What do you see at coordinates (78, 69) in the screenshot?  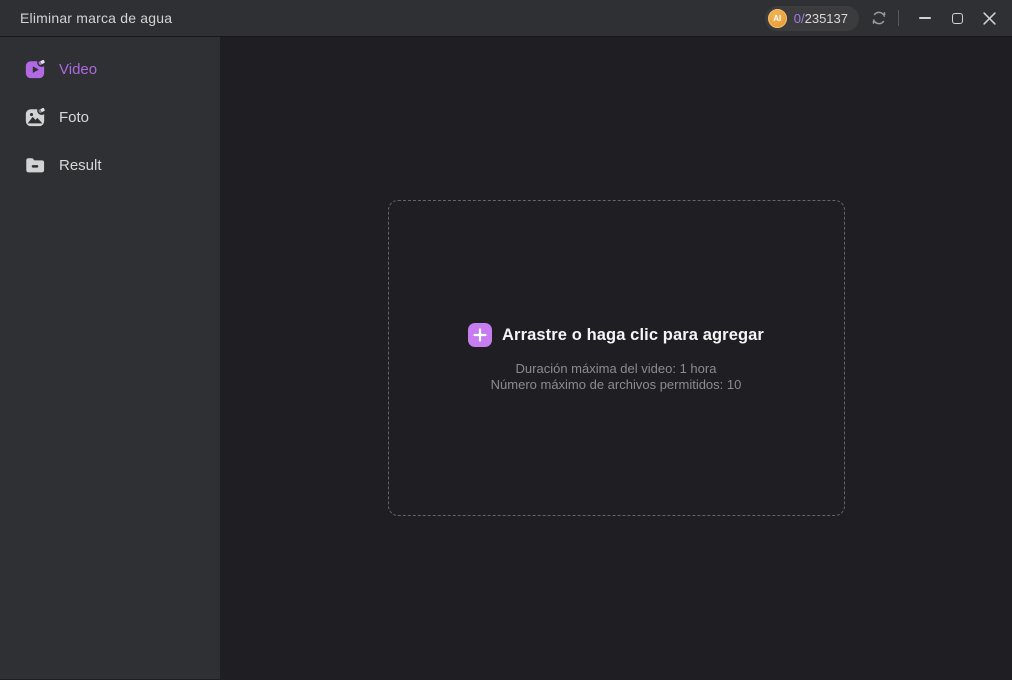 I see `sidebar-item-label: Video` at bounding box center [78, 69].